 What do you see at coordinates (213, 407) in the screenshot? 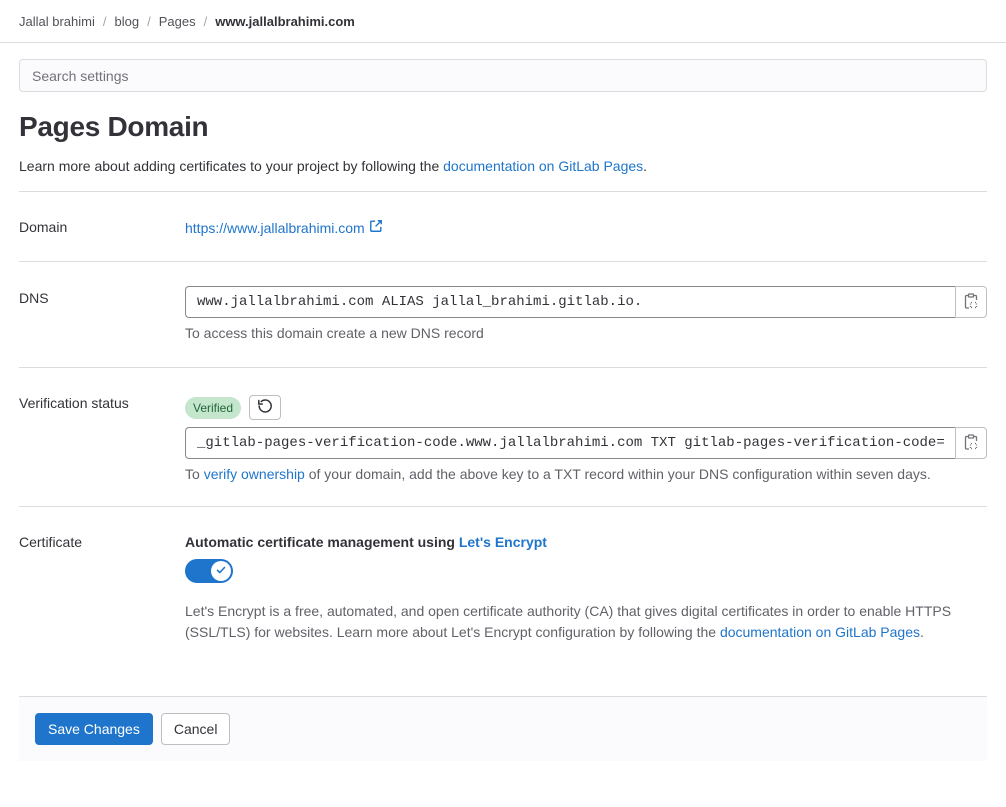
I see `verified-badge: Verified` at bounding box center [213, 407].